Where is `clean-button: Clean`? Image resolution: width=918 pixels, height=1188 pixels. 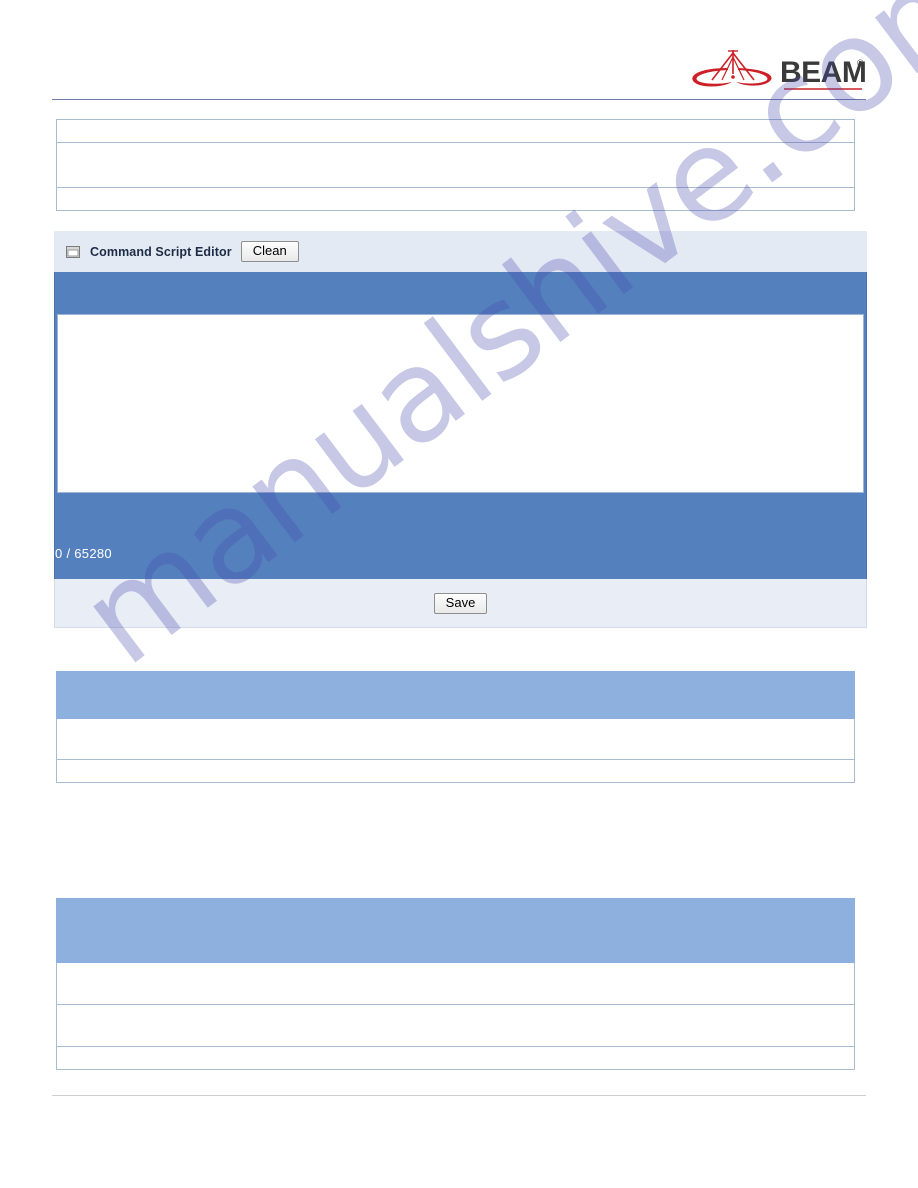
clean-button: Clean is located at coordinates (269, 251).